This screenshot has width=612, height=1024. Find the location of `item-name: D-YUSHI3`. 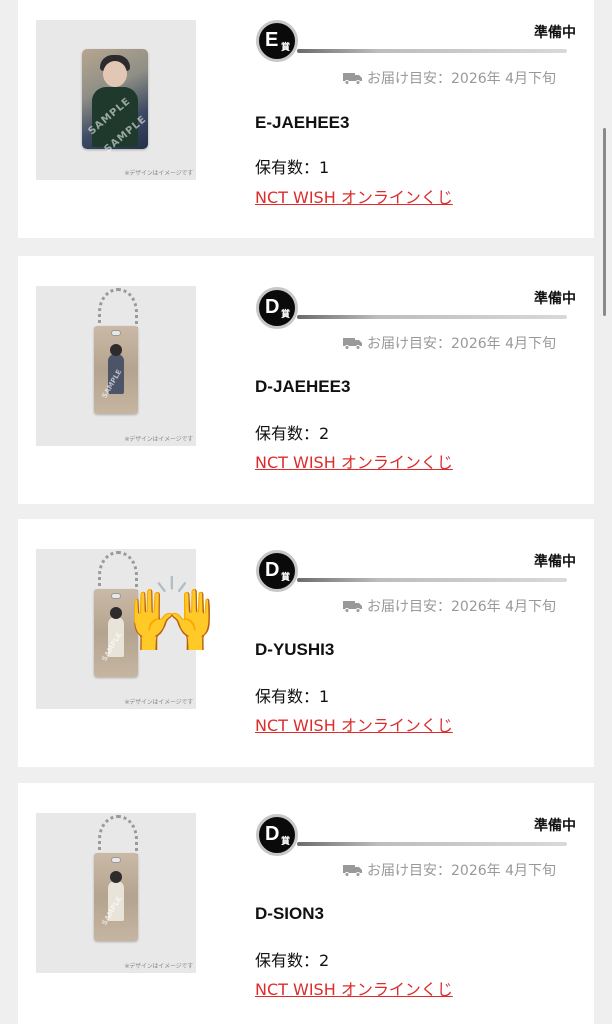

item-name: D-YUSHI3 is located at coordinates (295, 649).